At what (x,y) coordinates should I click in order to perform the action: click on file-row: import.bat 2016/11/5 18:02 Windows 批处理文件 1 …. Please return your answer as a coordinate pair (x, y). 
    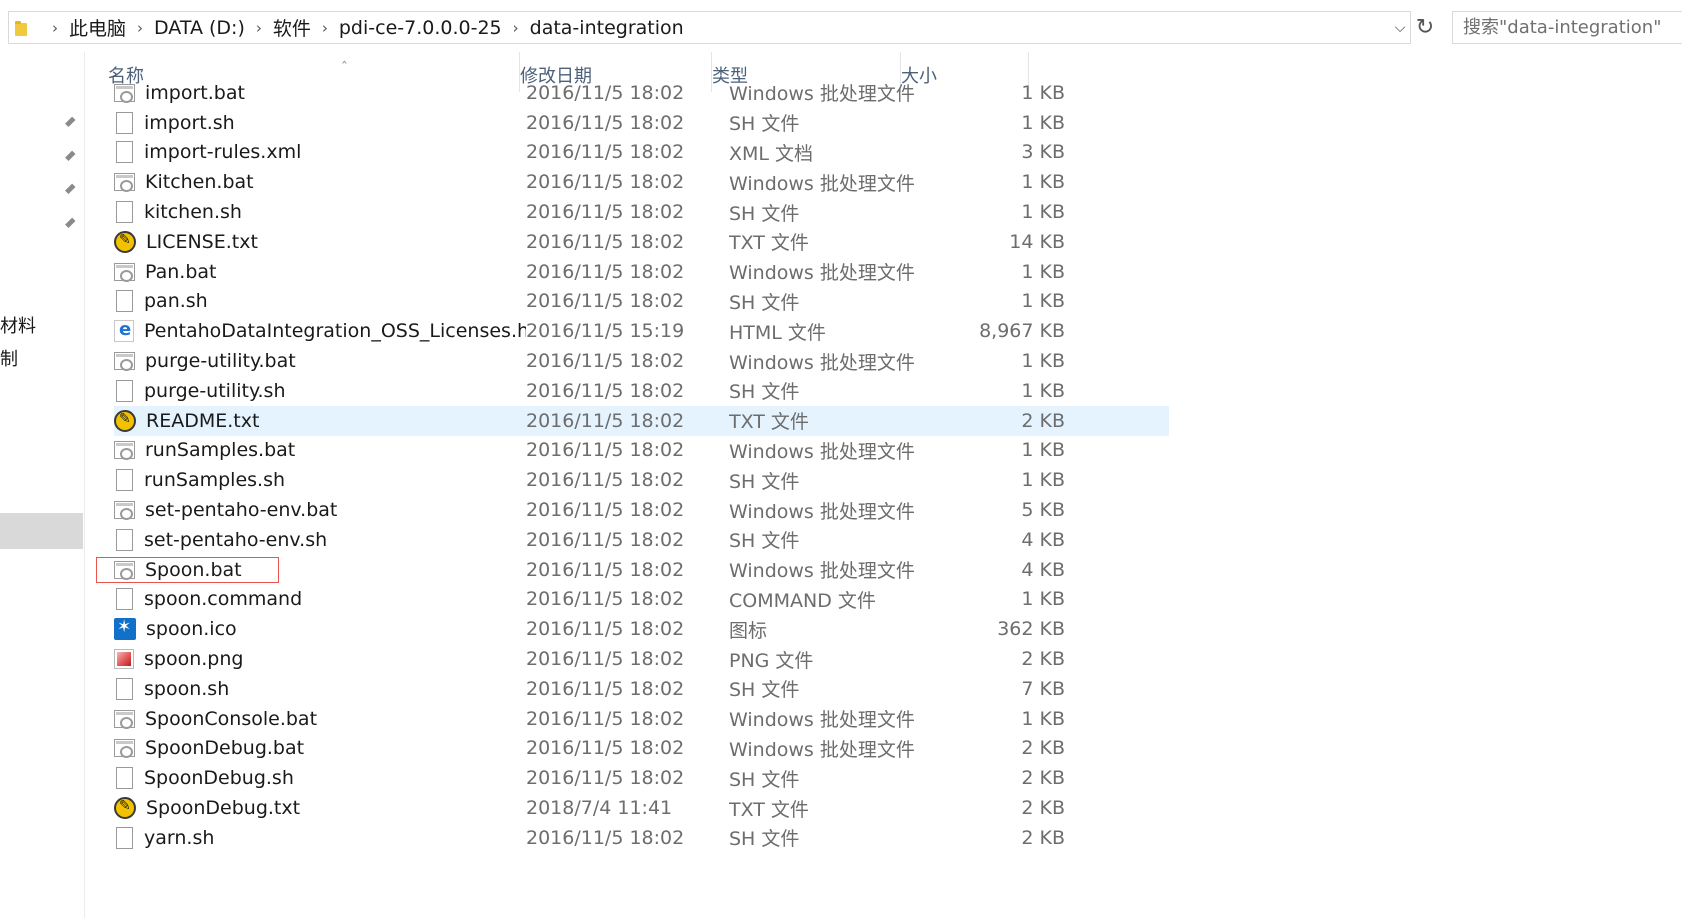
    Looking at the image, I should click on (641, 93).